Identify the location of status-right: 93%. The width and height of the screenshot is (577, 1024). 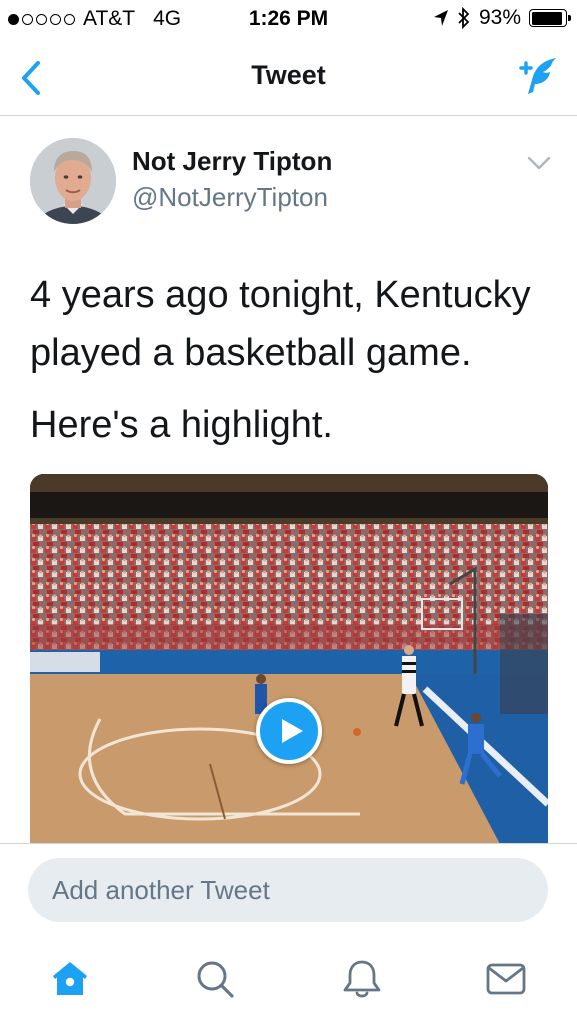
(502, 18).